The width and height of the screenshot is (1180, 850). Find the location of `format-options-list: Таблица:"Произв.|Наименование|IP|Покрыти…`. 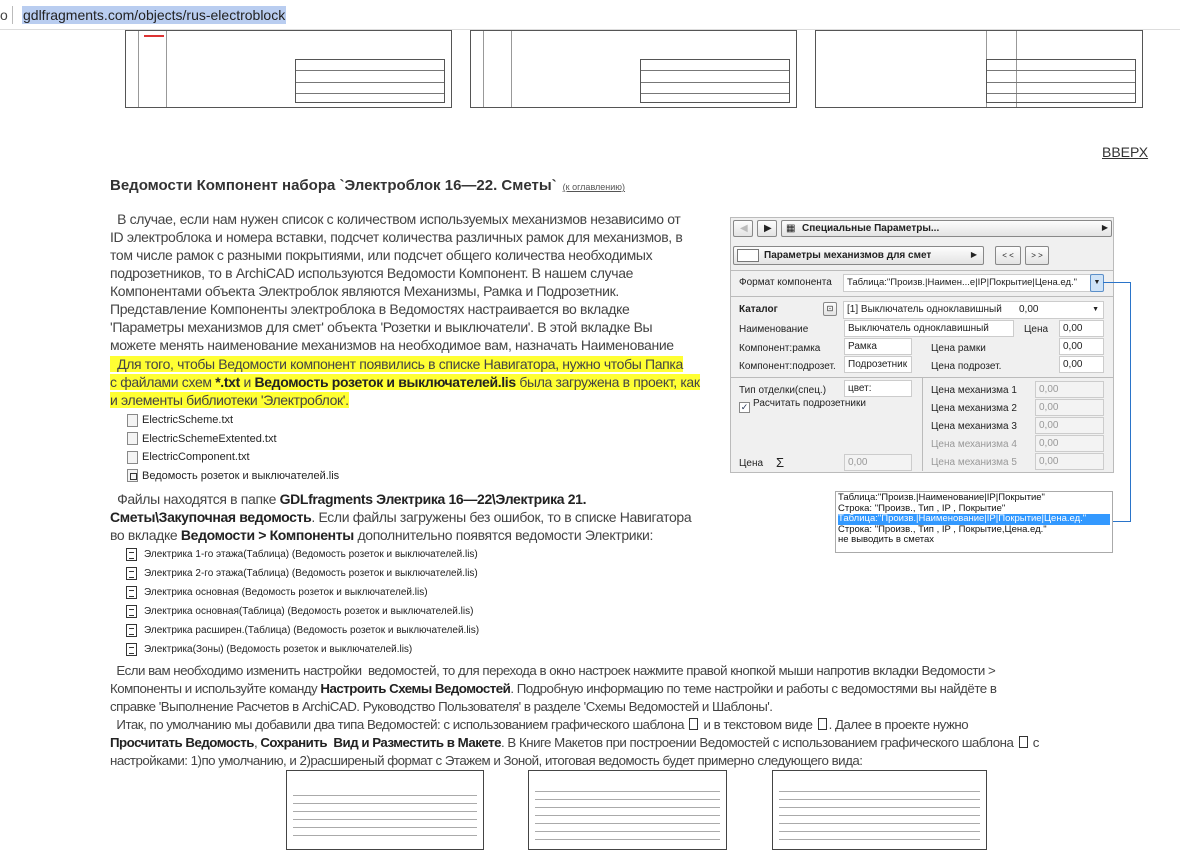

format-options-list: Таблица:"Произв.|Наименование|IP|Покрыти… is located at coordinates (974, 522).